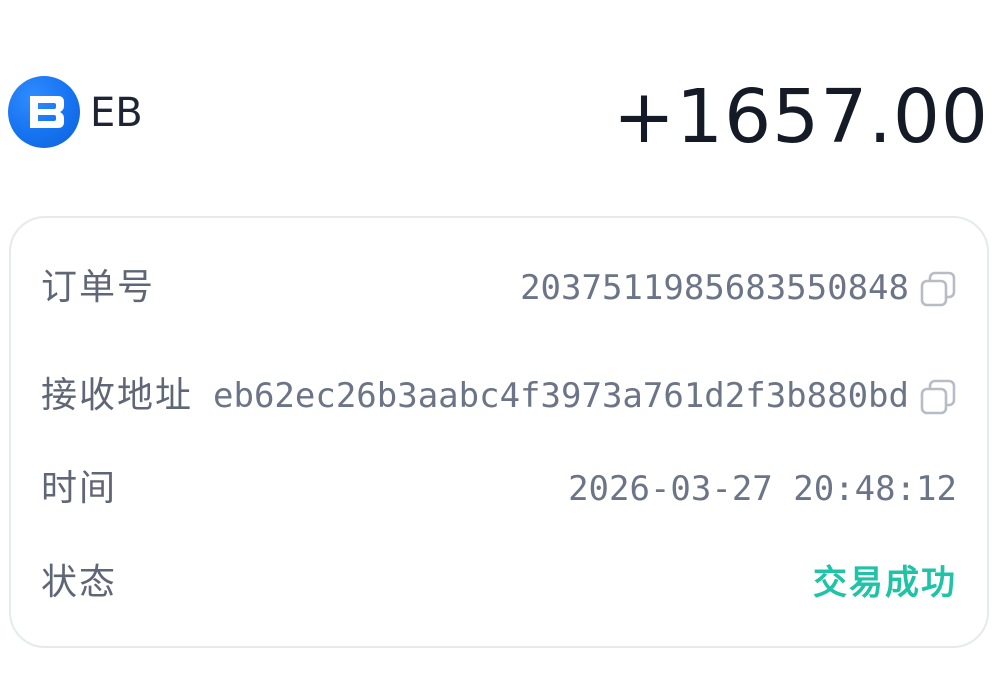 This screenshot has height=687, width=1007. I want to click on order-number-value: 2037511985683550848, so click(714, 288).